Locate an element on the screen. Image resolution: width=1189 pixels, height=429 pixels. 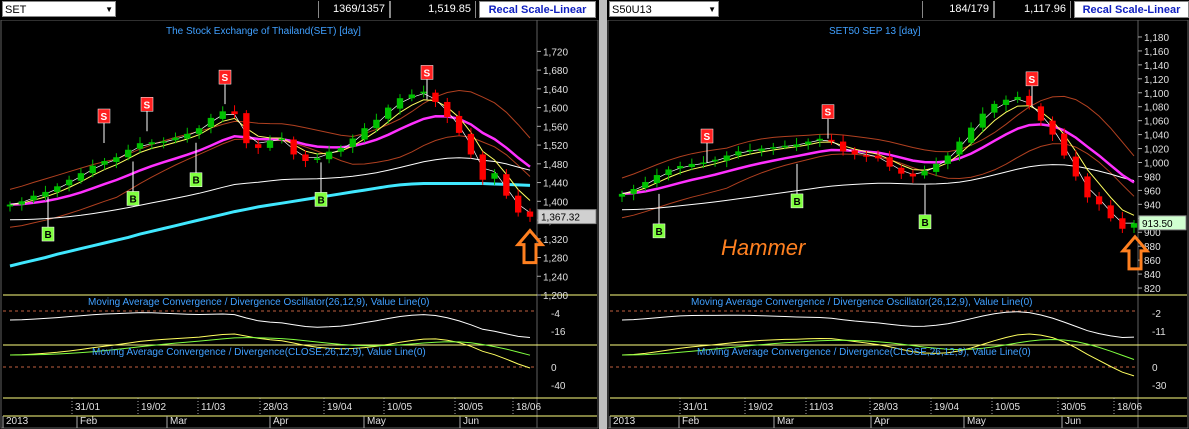
symbol-selector: SET ▼ is located at coordinates (59, 9).